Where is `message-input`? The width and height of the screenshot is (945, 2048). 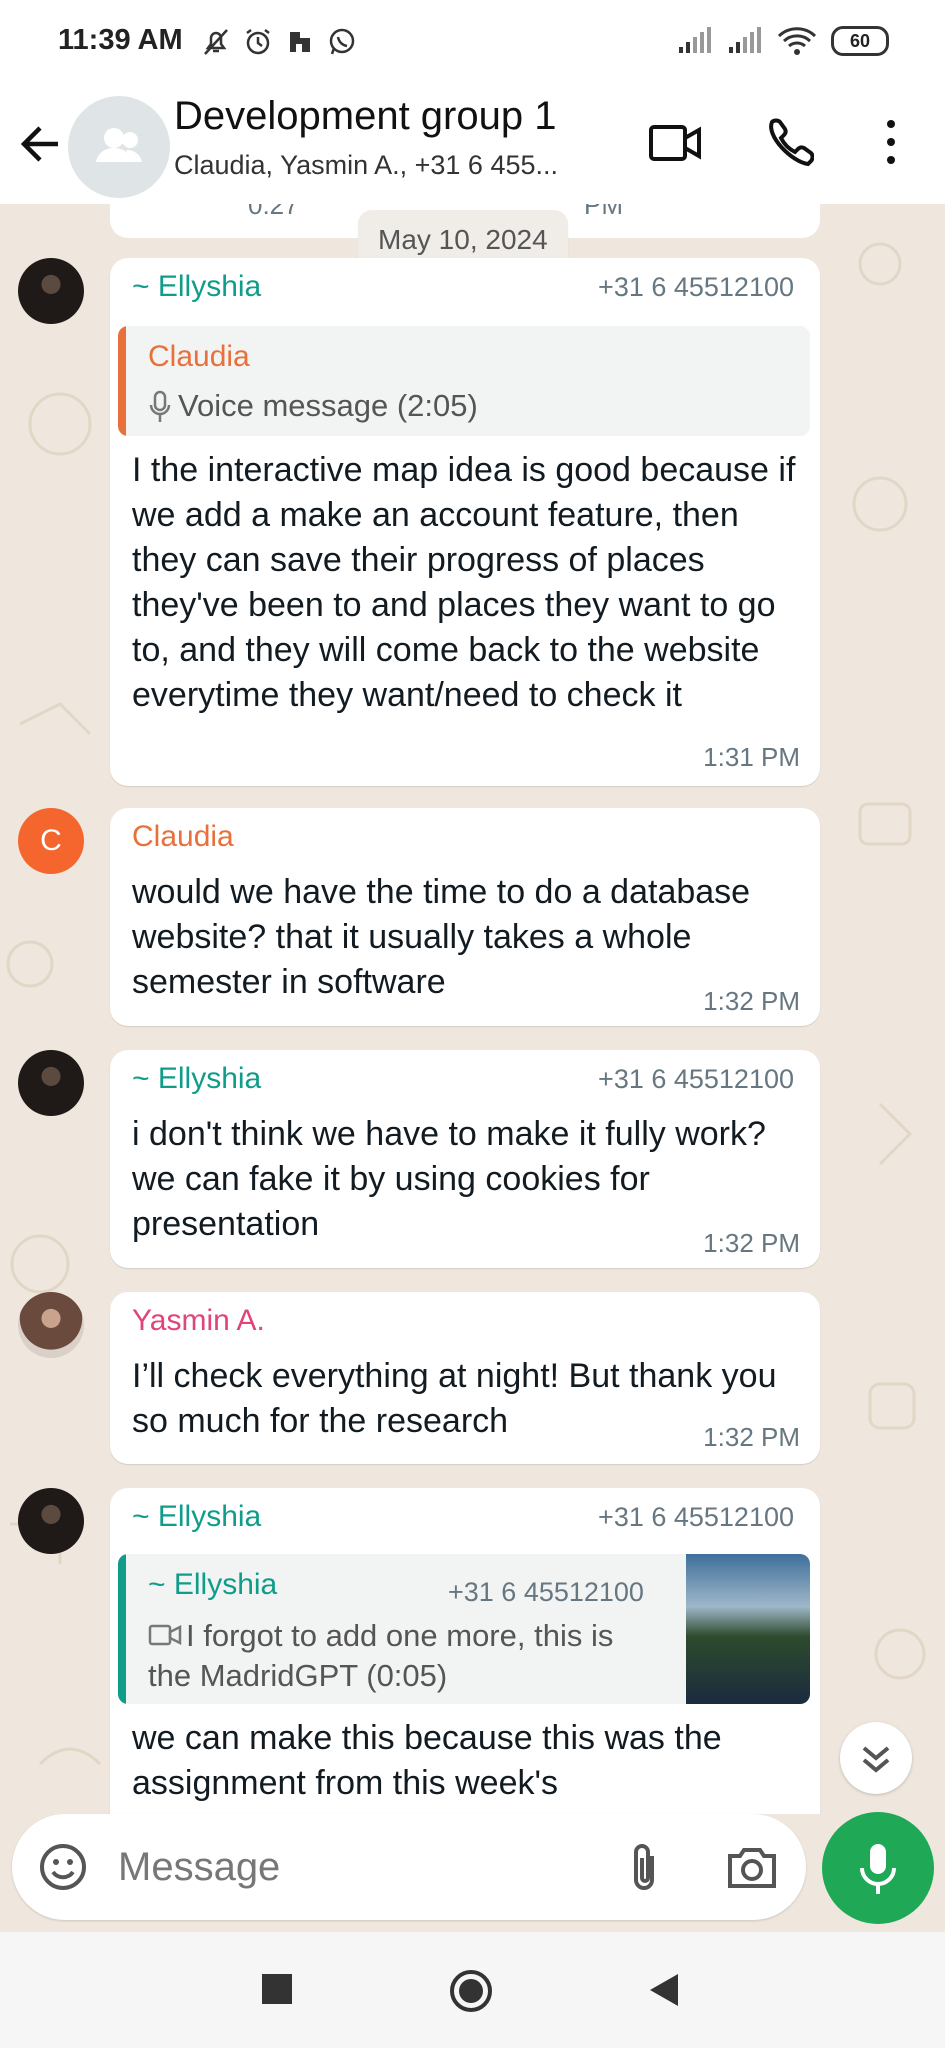 message-input is located at coordinates (348, 1867).